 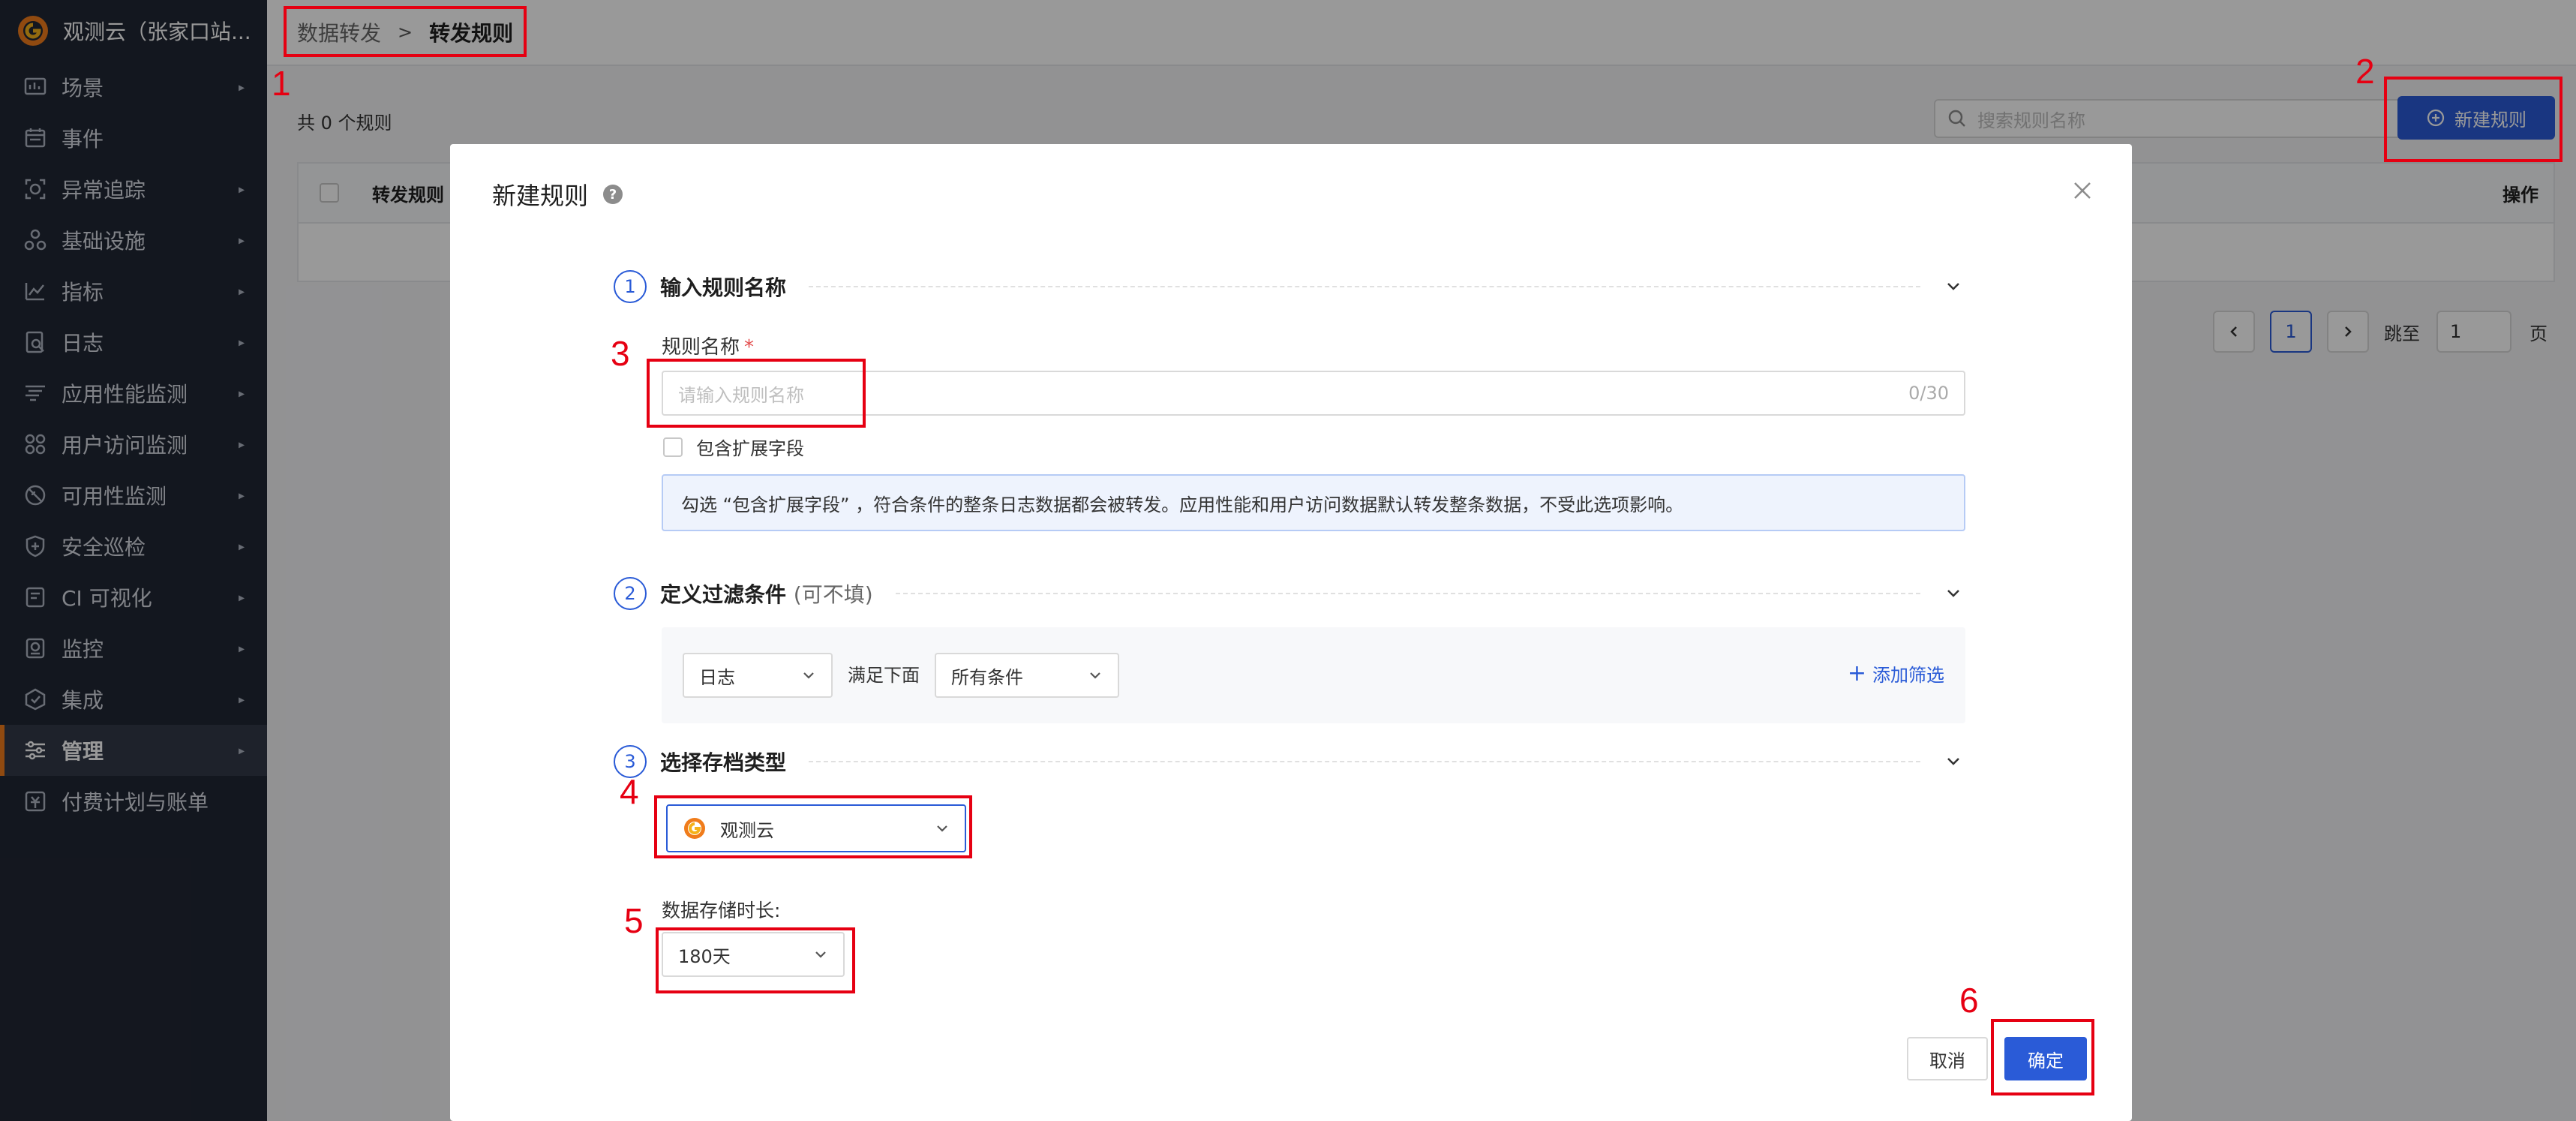 I want to click on required-mark: *, so click(x=749, y=347).